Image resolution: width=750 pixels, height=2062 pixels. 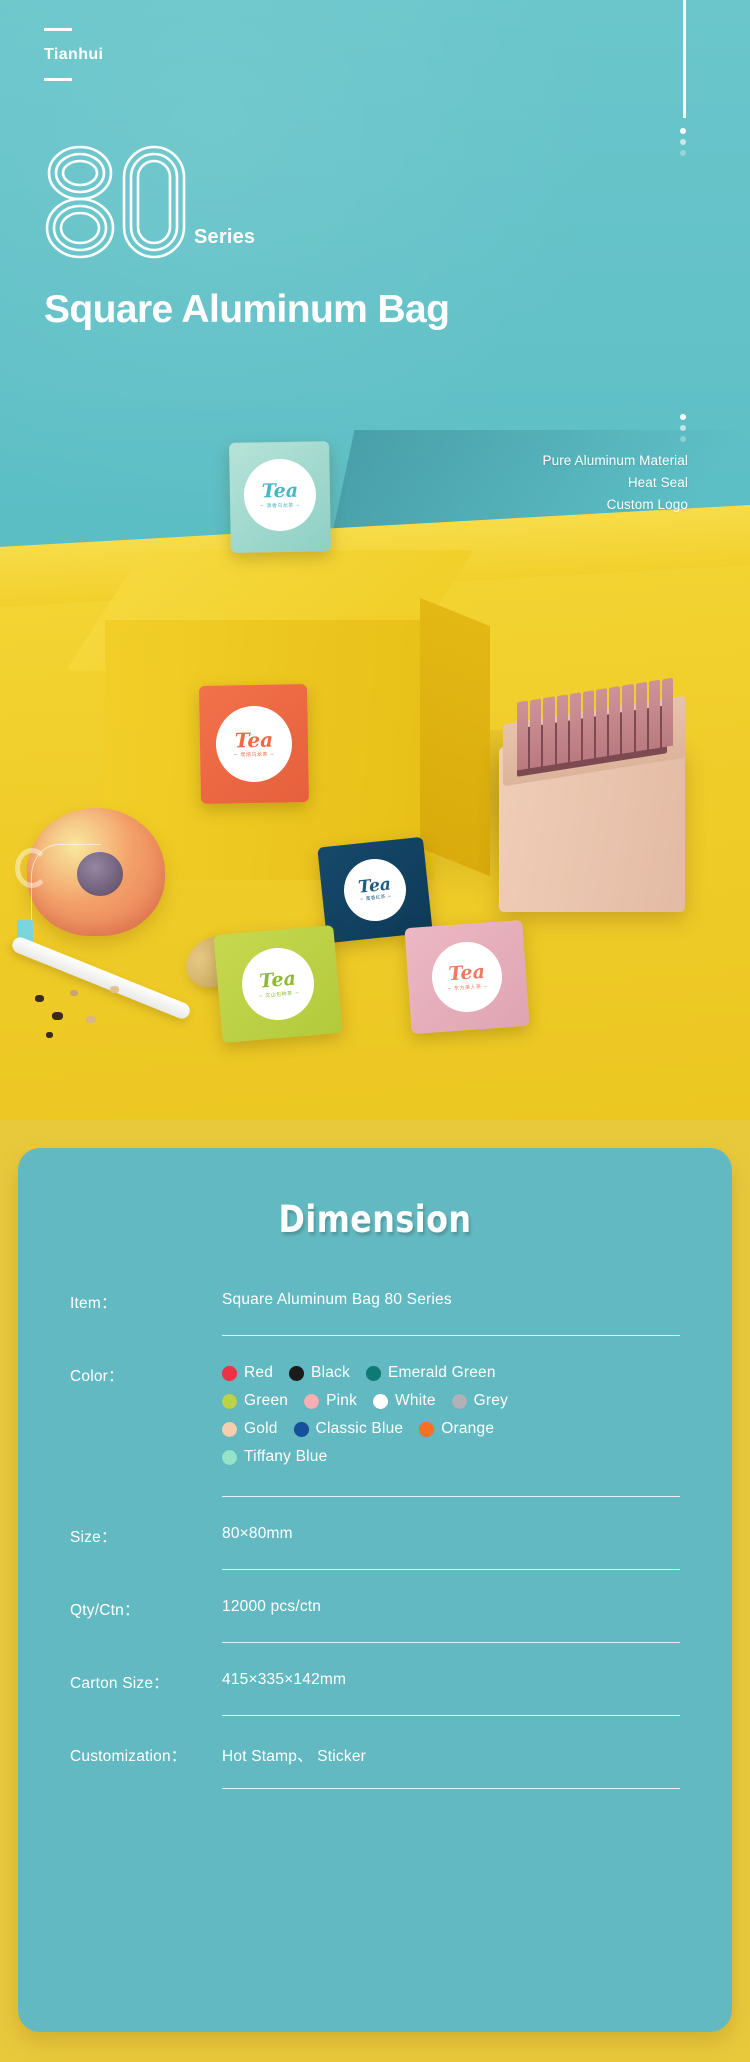 I want to click on packet-sub-text: ~ 文山包种茶 ~, so click(x=279, y=994).